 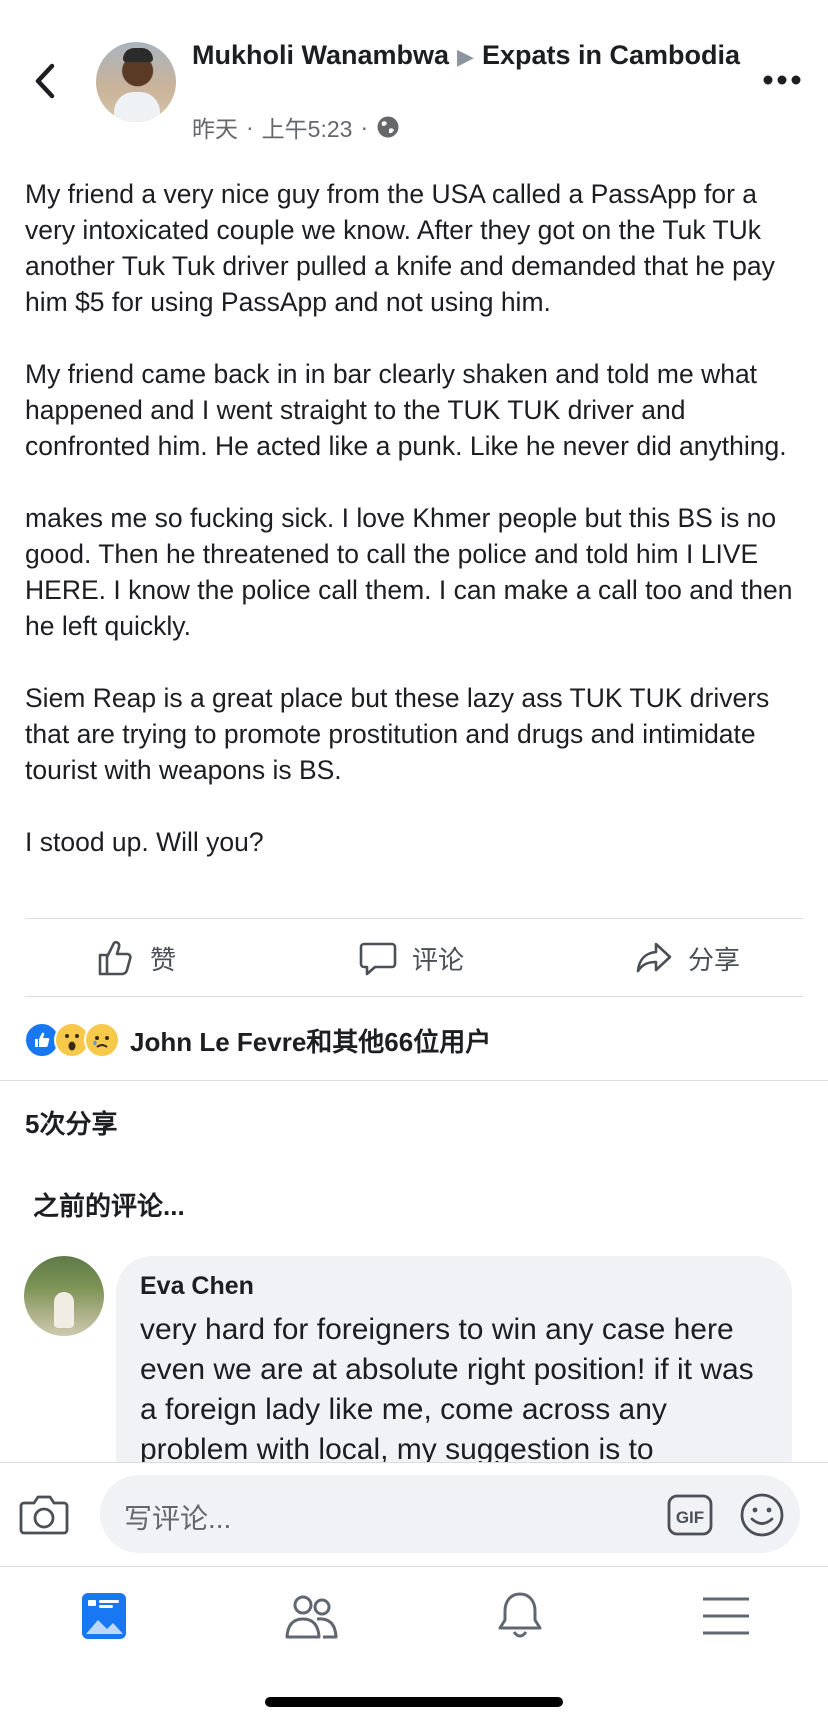 What do you see at coordinates (714, 959) in the screenshot?
I see `share-label: 分享` at bounding box center [714, 959].